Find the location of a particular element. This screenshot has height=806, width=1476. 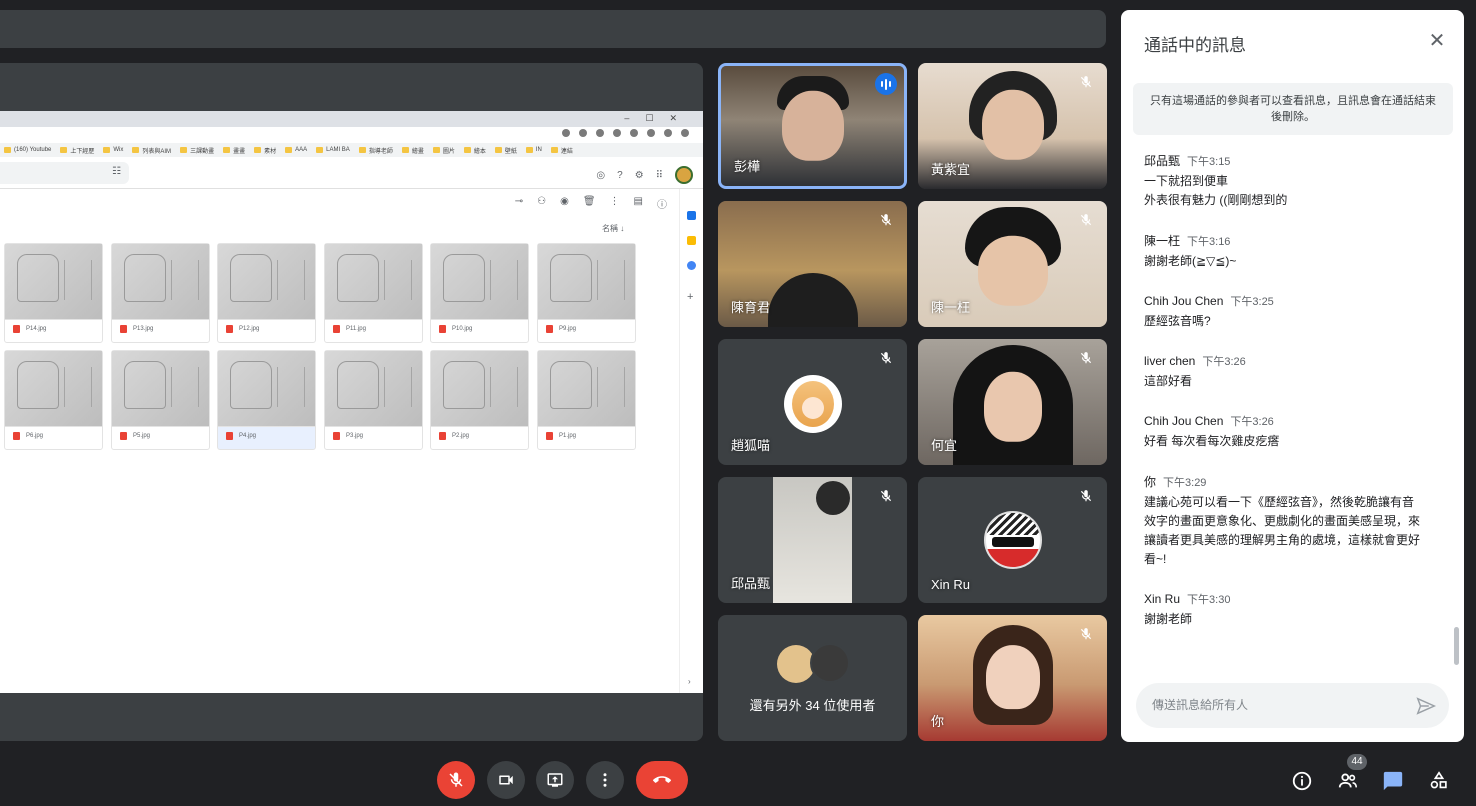

self-tile: 你 is located at coordinates (1012, 678).